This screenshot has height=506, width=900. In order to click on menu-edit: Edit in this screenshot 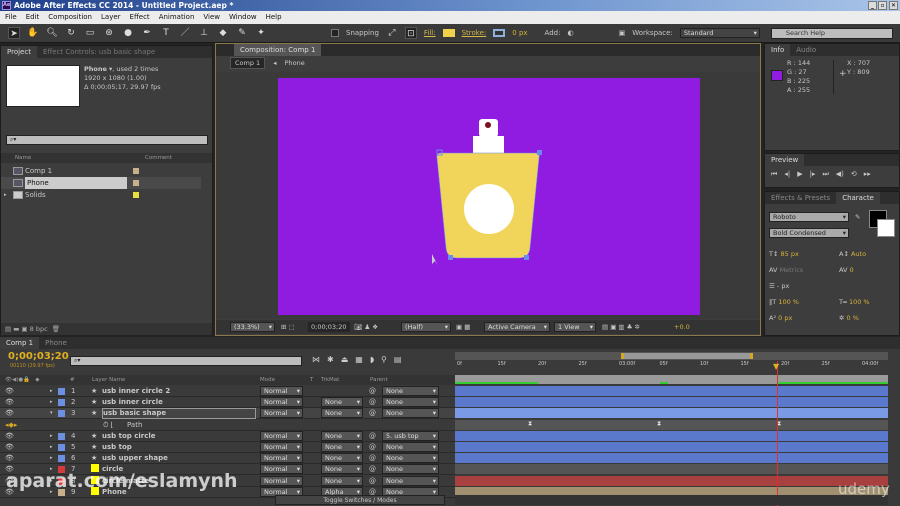, I will do `click(33, 17)`.